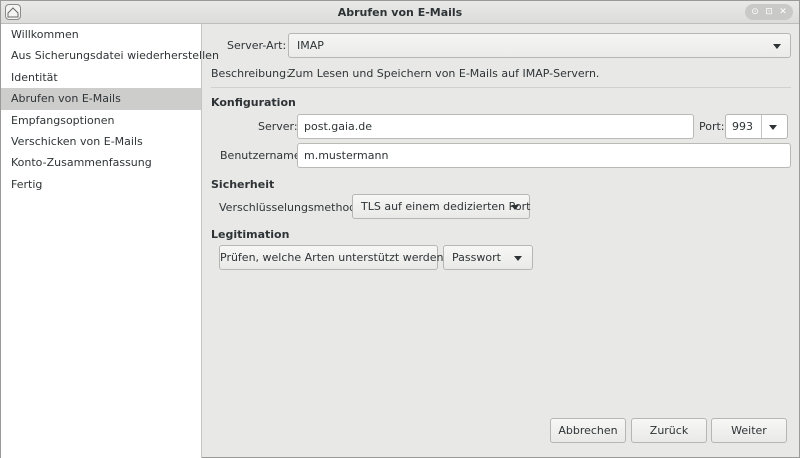 The width and height of the screenshot is (800, 458). Describe the element at coordinates (101, 162) in the screenshot. I see `sidebar-item-account-summary: Konto-Zusammenfassung` at that location.